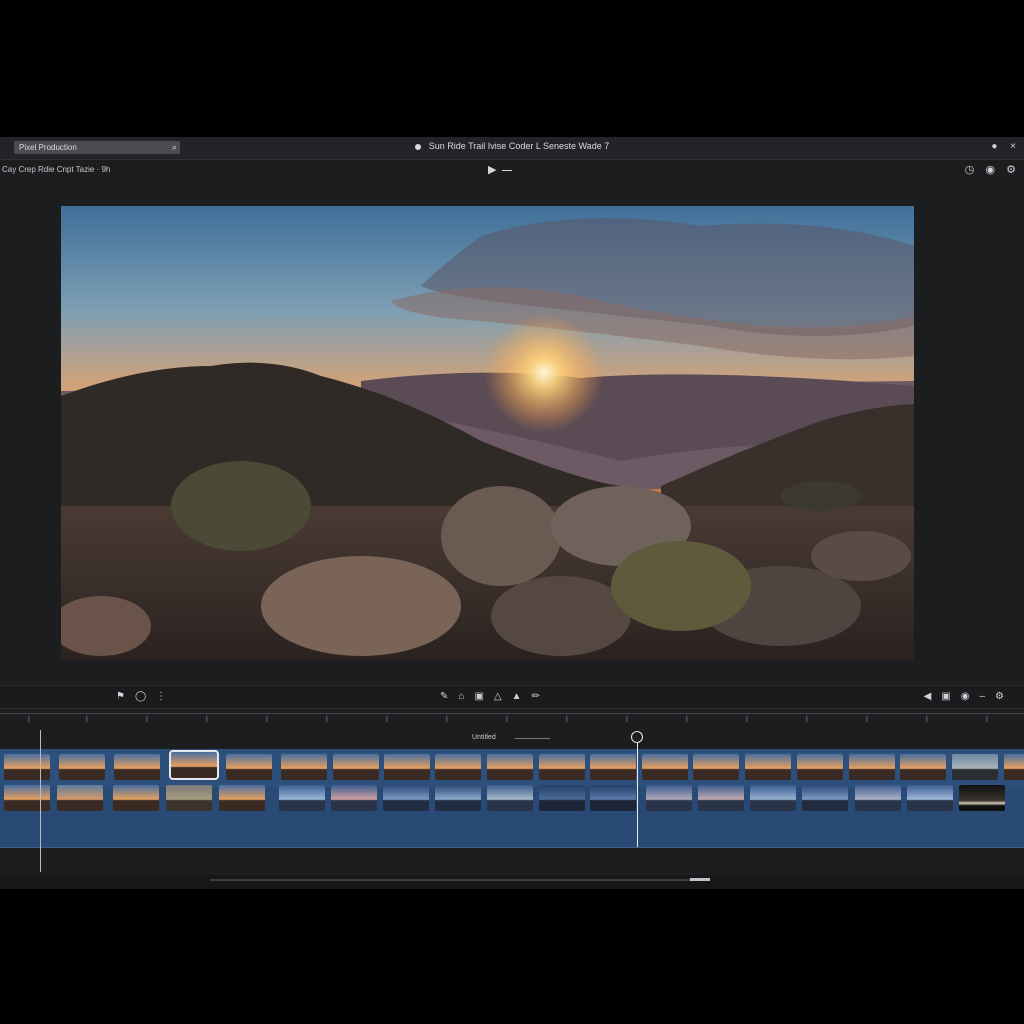  I want to click on home-icon: ⌂, so click(461, 696).